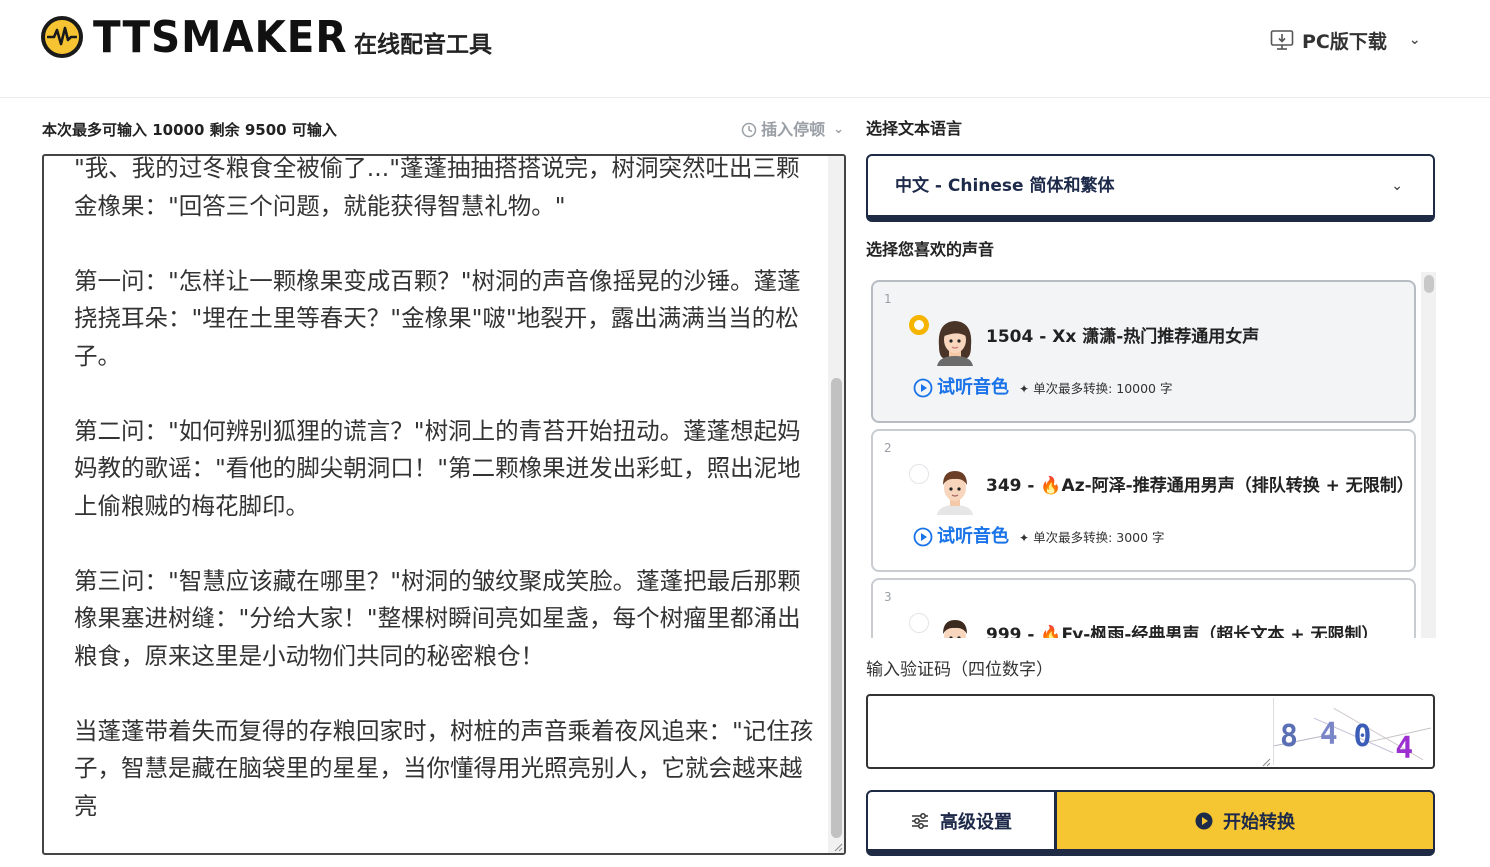  Describe the element at coordinates (888, 299) in the screenshot. I see `voice-number: 1` at that location.